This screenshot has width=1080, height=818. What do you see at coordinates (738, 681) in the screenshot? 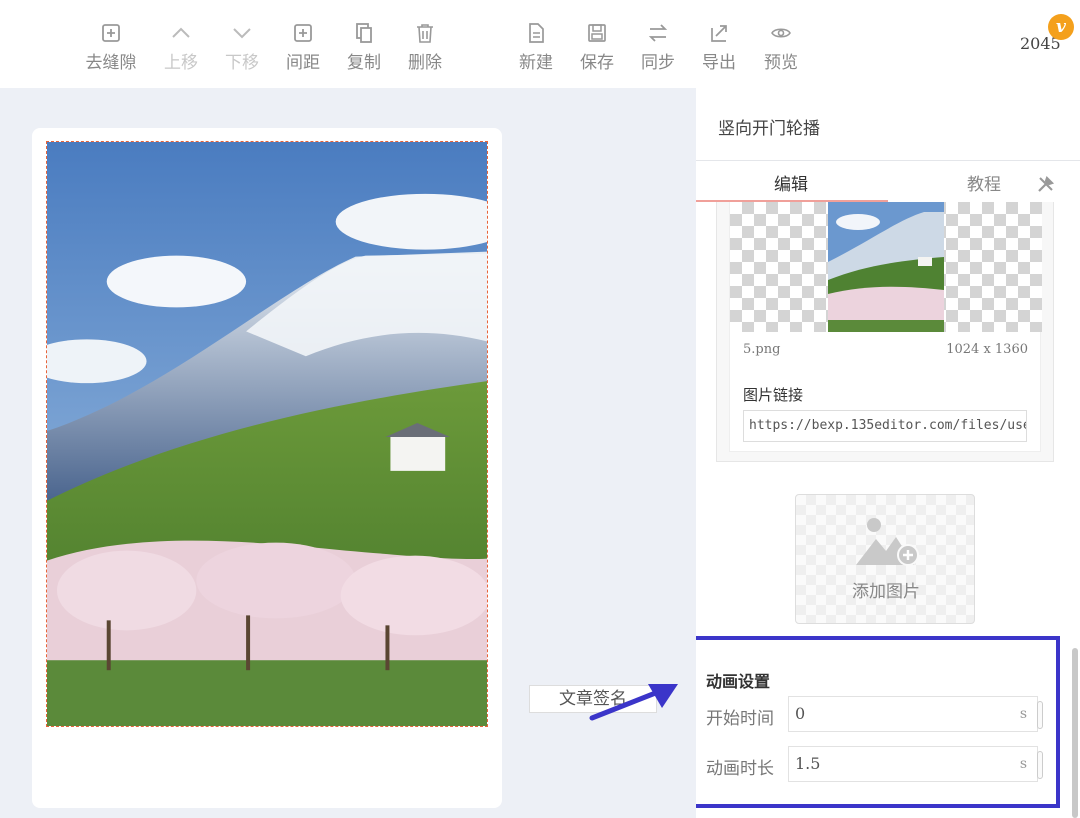
I see `animation-settings-title: 动画设置` at bounding box center [738, 681].